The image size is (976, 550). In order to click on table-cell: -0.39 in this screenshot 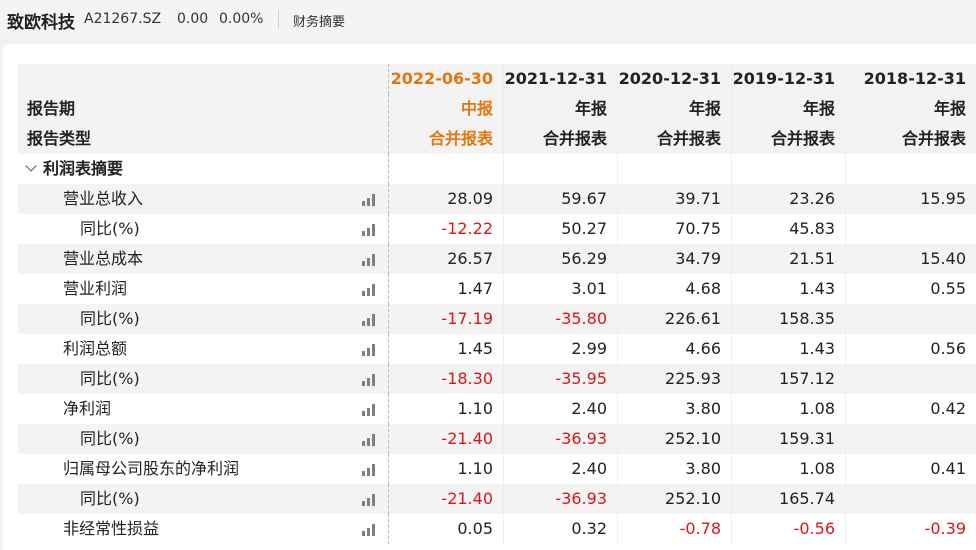, I will do `click(910, 529)`.